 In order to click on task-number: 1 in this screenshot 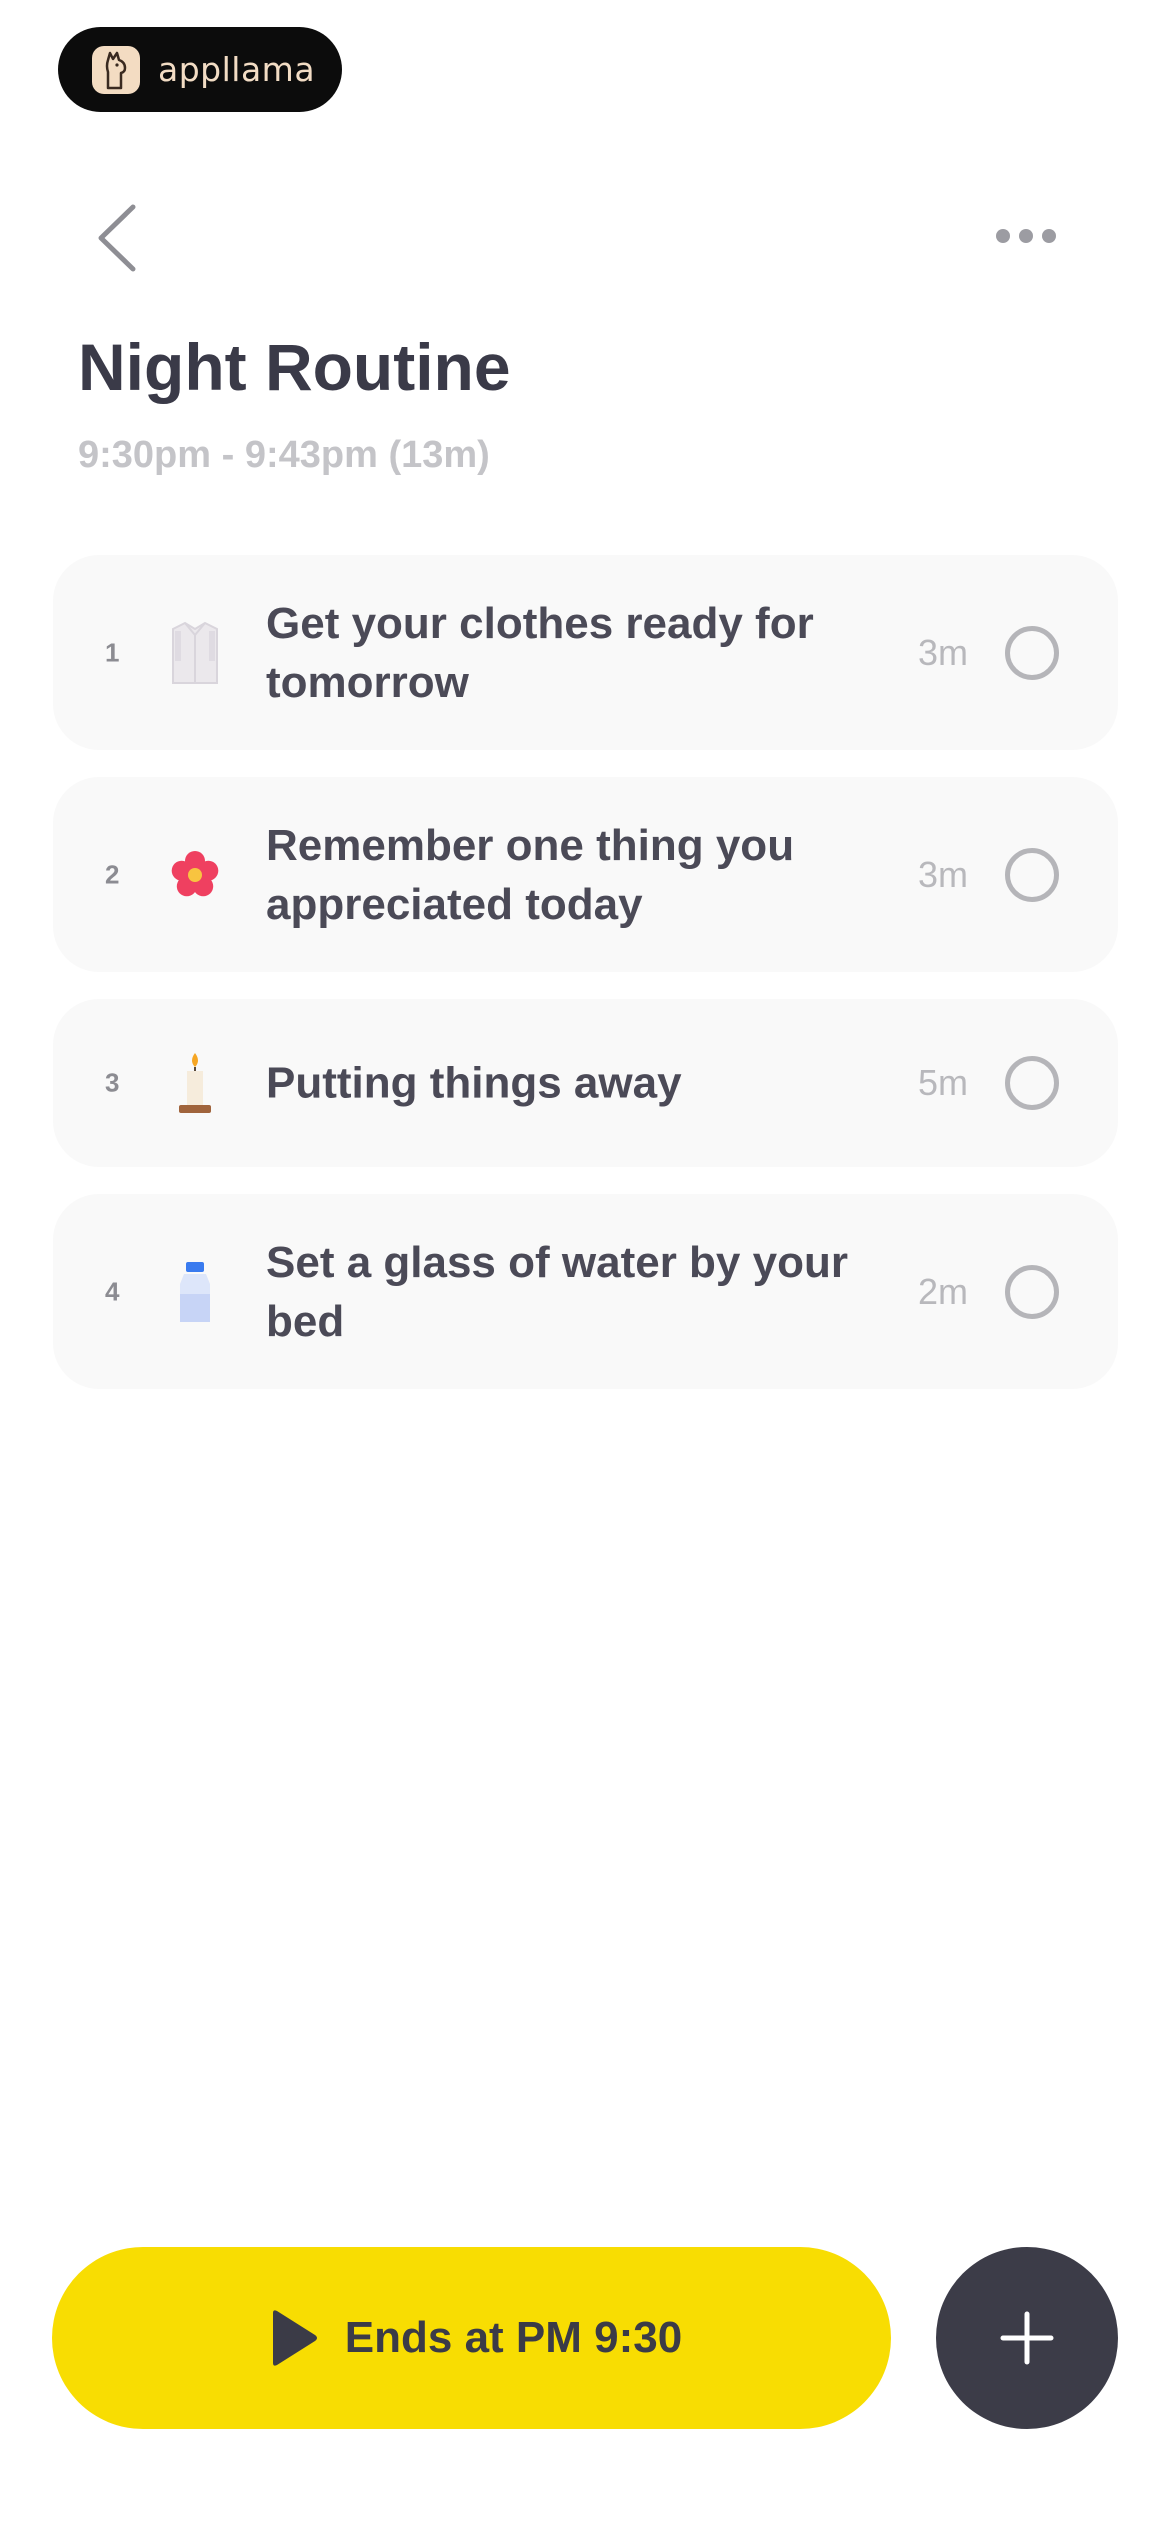, I will do `click(112, 652)`.